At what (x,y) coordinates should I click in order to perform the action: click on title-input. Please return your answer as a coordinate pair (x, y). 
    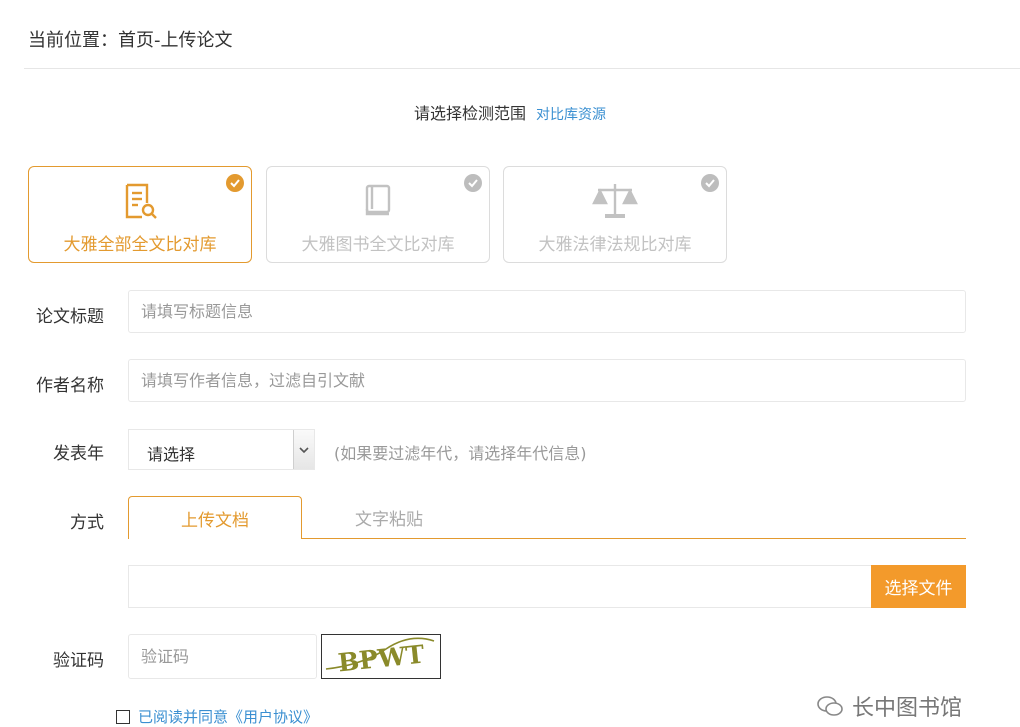
    Looking at the image, I should click on (547, 311).